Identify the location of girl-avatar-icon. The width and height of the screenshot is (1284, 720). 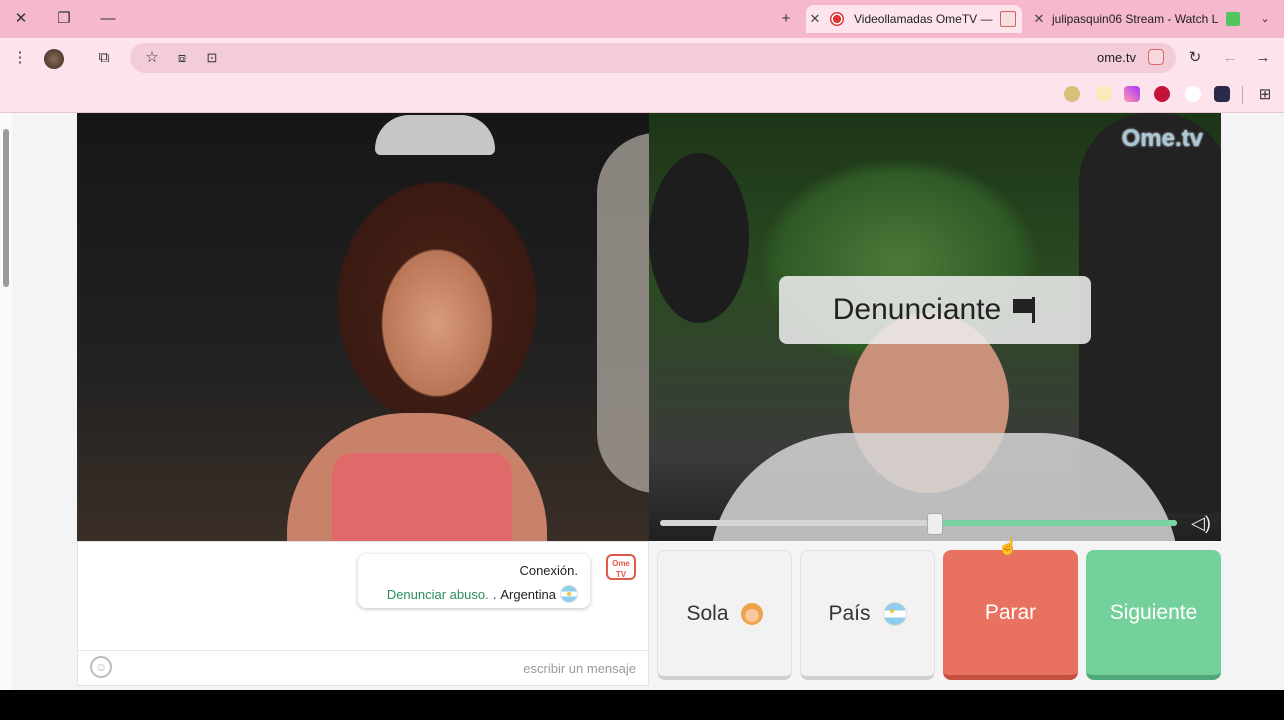
(751, 613).